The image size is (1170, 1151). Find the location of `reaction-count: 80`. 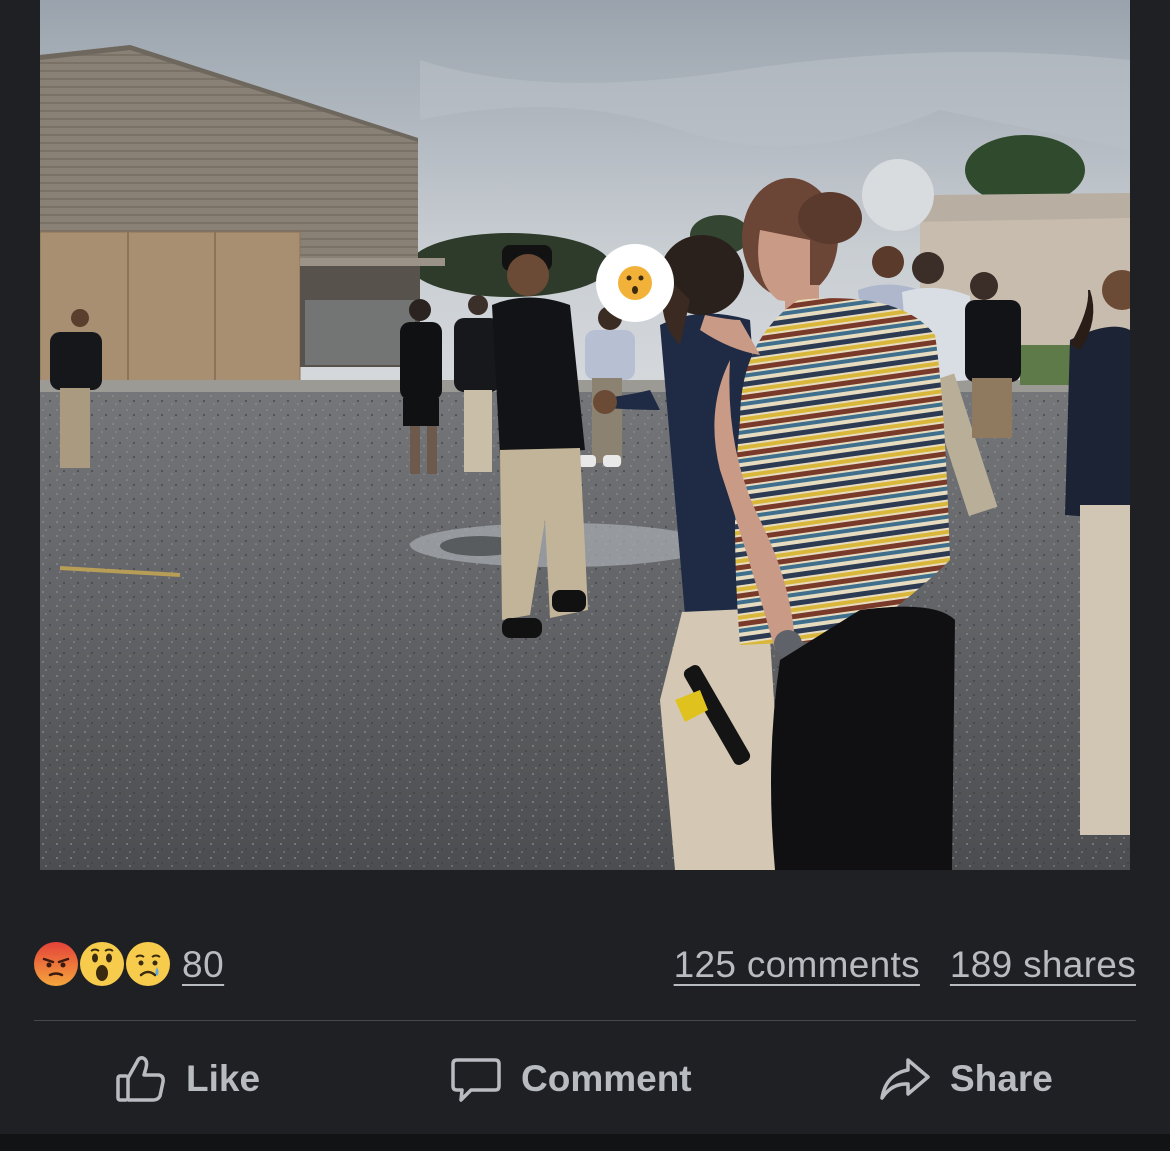

reaction-count: 80 is located at coordinates (203, 965).